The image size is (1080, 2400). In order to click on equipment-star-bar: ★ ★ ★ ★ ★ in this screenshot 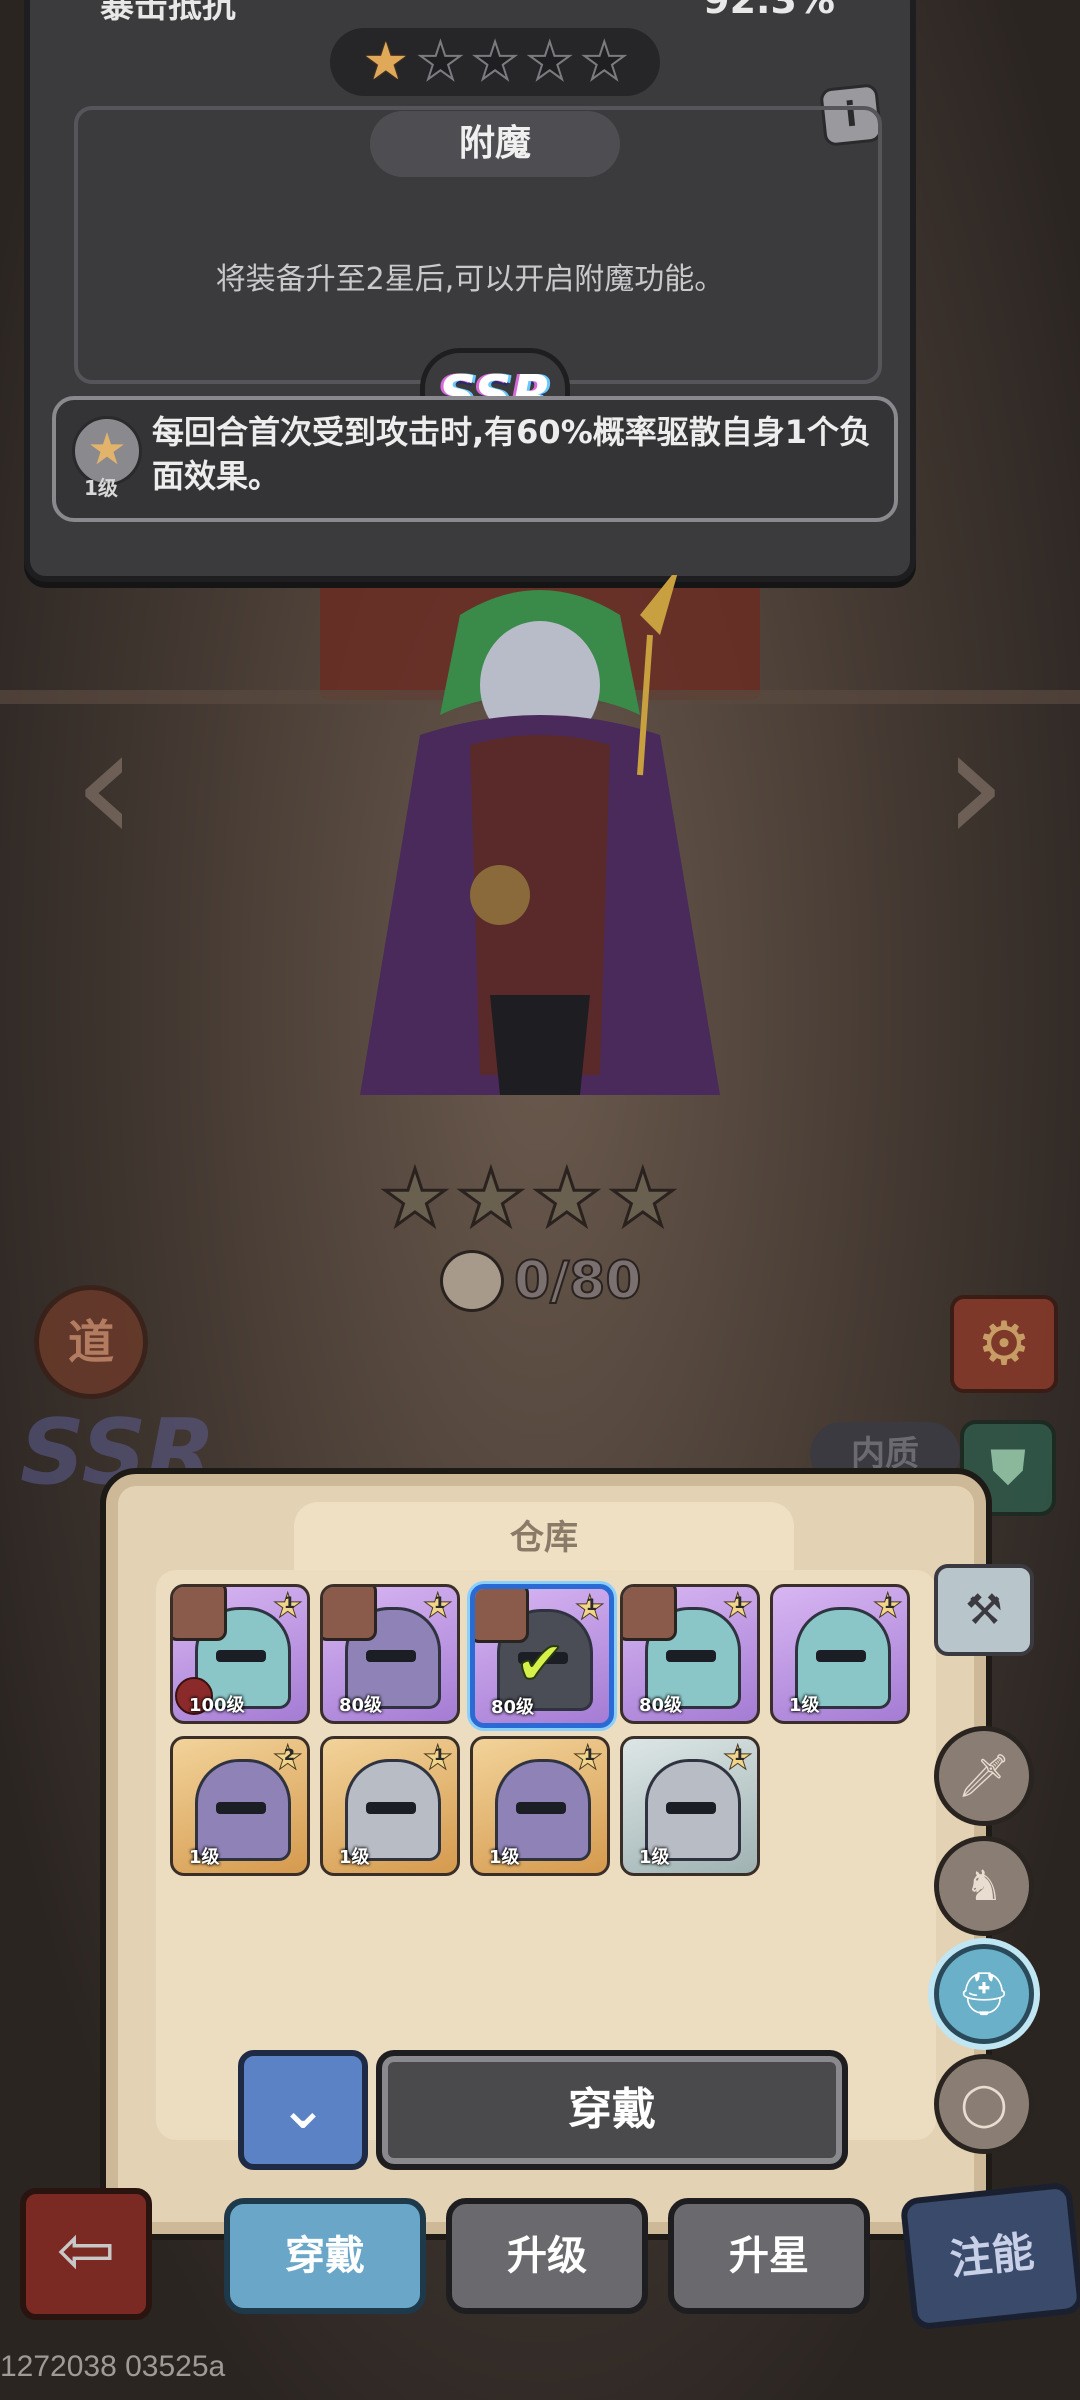, I will do `click(495, 62)`.